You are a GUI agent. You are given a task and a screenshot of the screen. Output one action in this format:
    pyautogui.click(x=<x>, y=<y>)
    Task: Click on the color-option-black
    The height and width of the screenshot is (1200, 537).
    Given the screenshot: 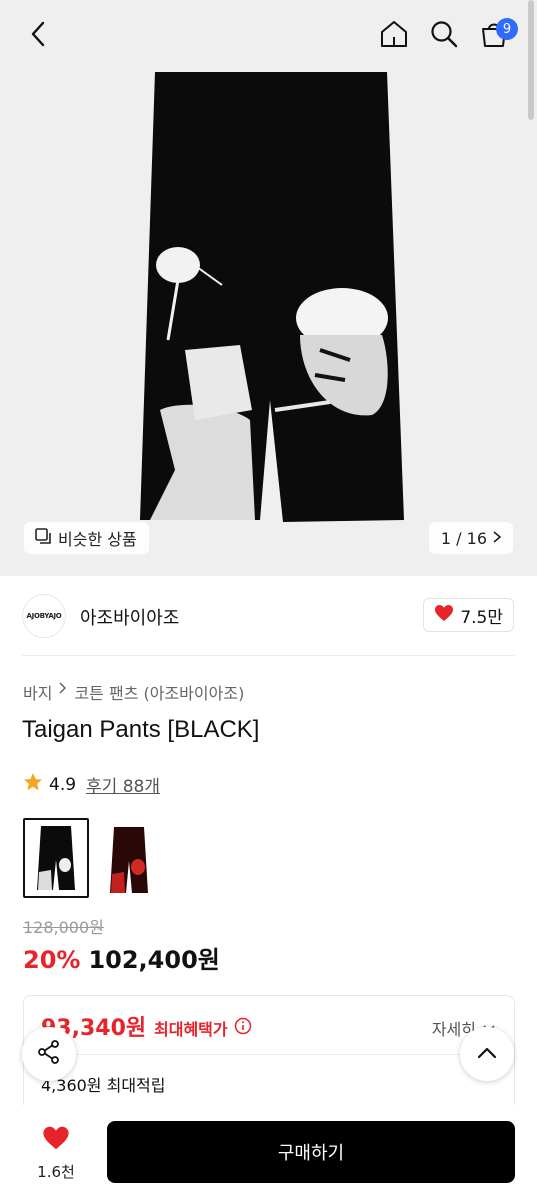 What is the action you would take?
    pyautogui.click(x=56, y=858)
    